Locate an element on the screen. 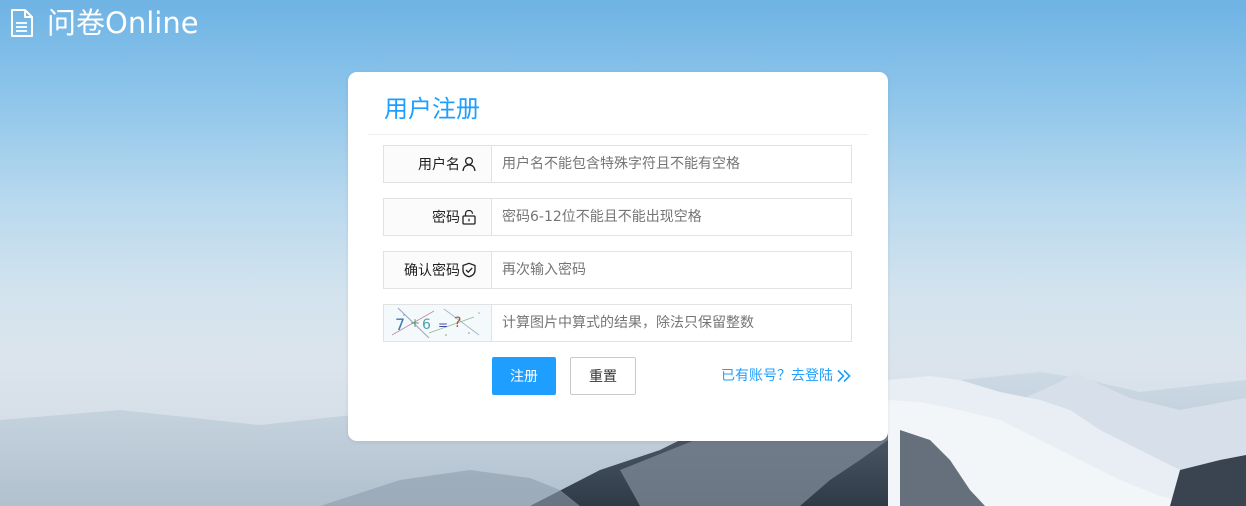 Image resolution: width=1246 pixels, height=506 pixels. svg-text: 7 is located at coordinates (400, 324).